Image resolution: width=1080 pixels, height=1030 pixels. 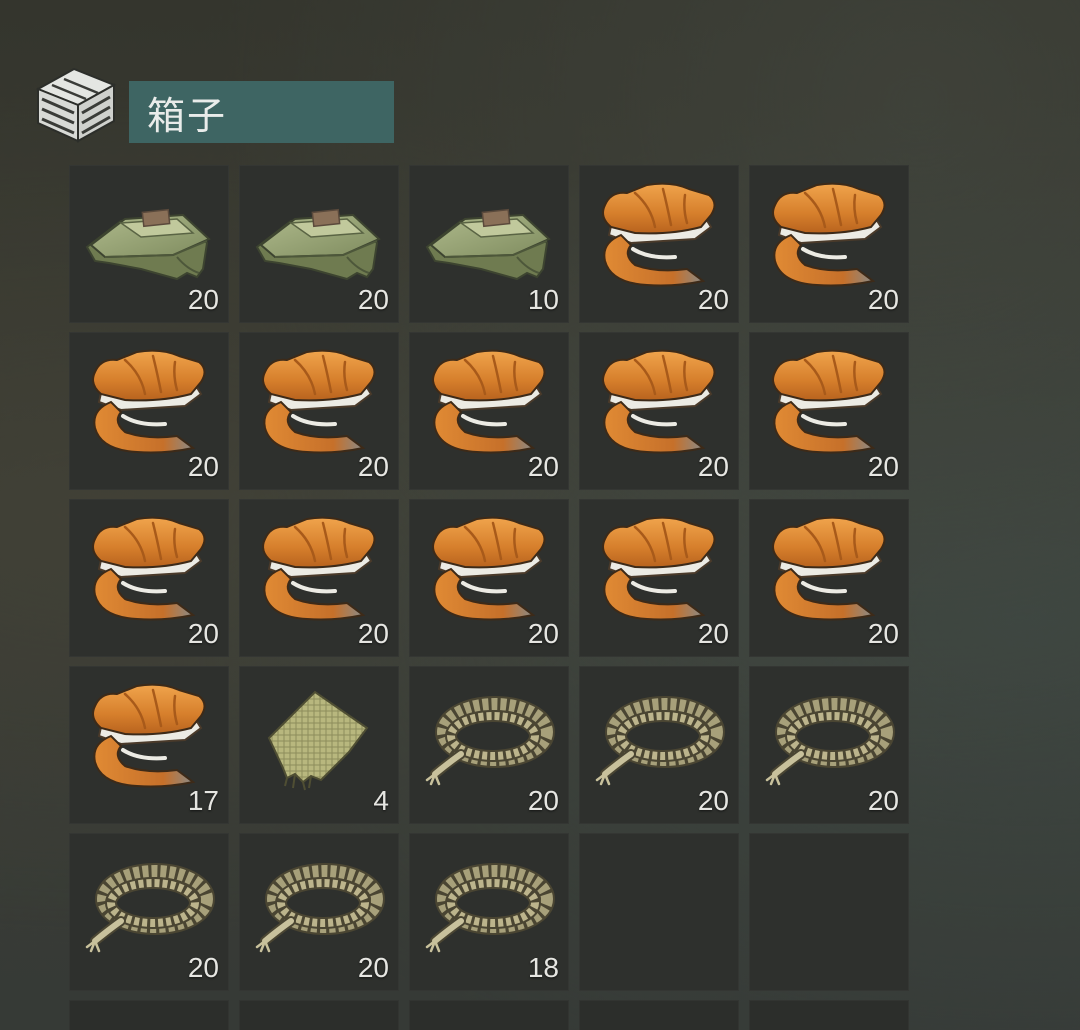 What do you see at coordinates (318, 741) in the screenshot?
I see `burlap-scrap-icon` at bounding box center [318, 741].